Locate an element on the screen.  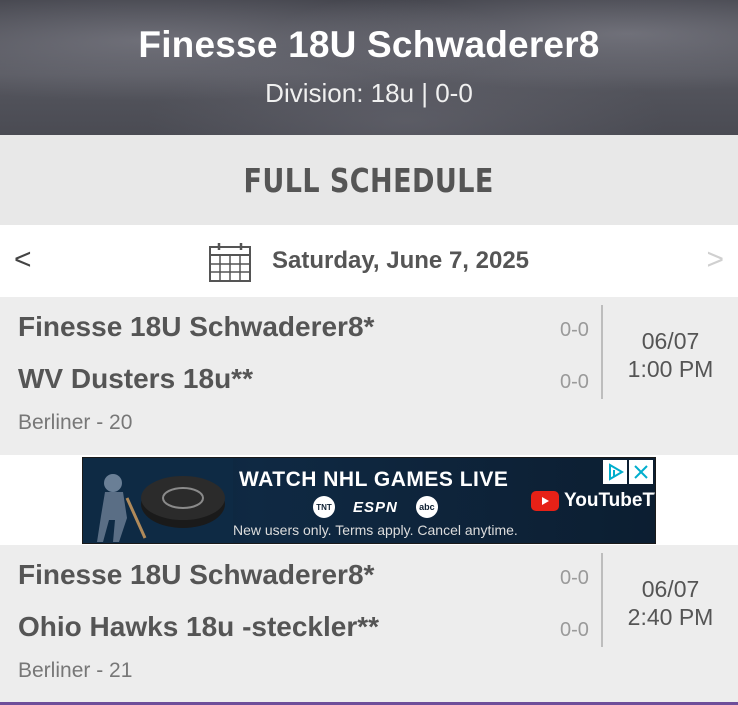
section-title: FULL SCHEDULE is located at coordinates (369, 180).